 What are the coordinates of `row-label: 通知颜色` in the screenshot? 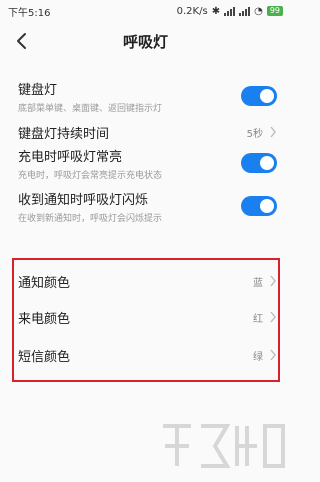 It's located at (44, 283).